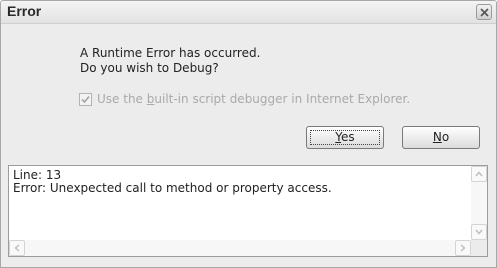 Image resolution: width=497 pixels, height=268 pixels. I want to click on scroll-left-icon, so click(17, 248).